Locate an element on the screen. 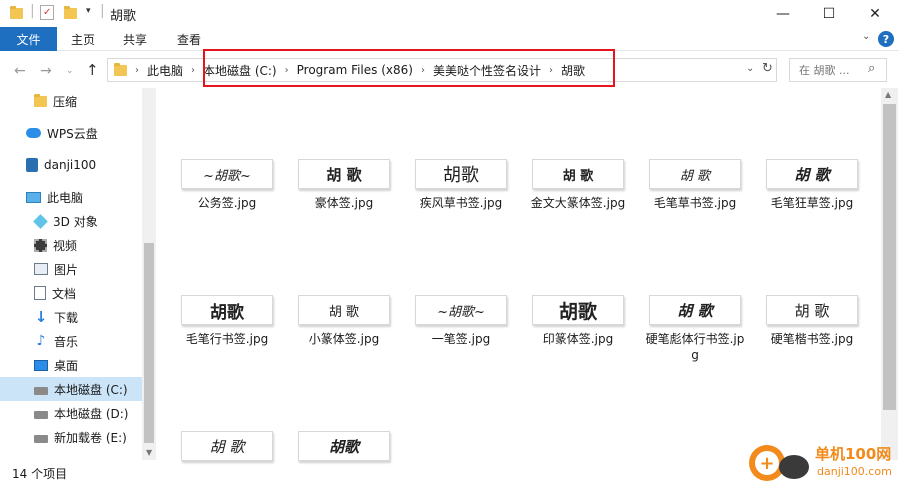 The width and height of the screenshot is (899, 485). new-folder-icon is located at coordinates (70, 12).